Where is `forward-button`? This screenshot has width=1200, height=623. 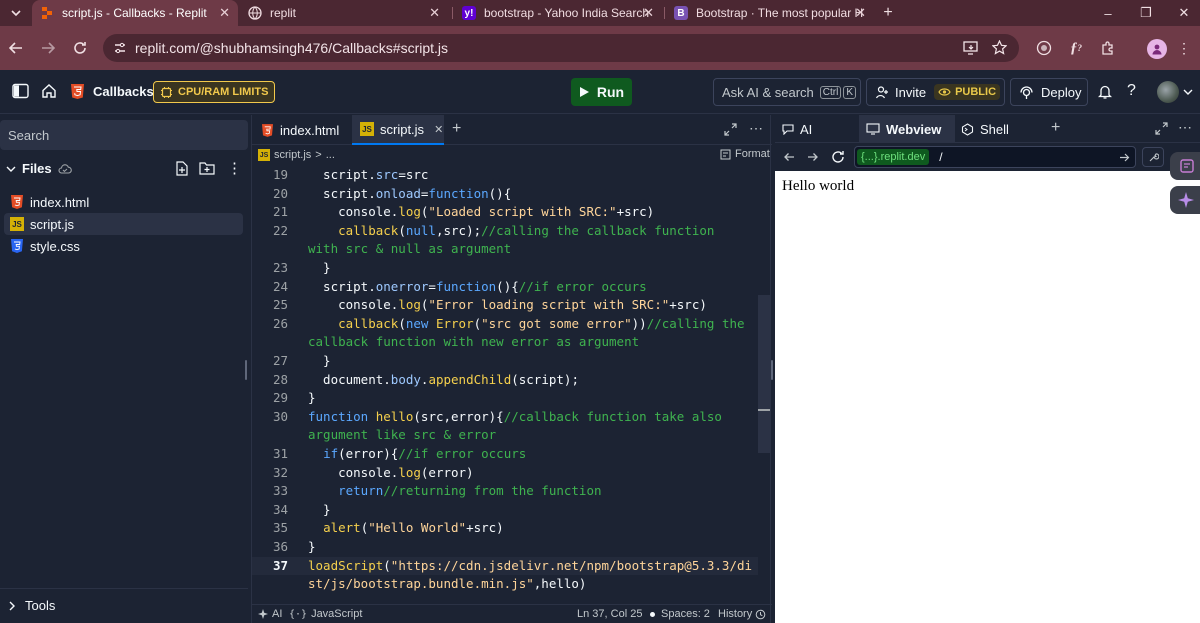 forward-button is located at coordinates (48, 48).